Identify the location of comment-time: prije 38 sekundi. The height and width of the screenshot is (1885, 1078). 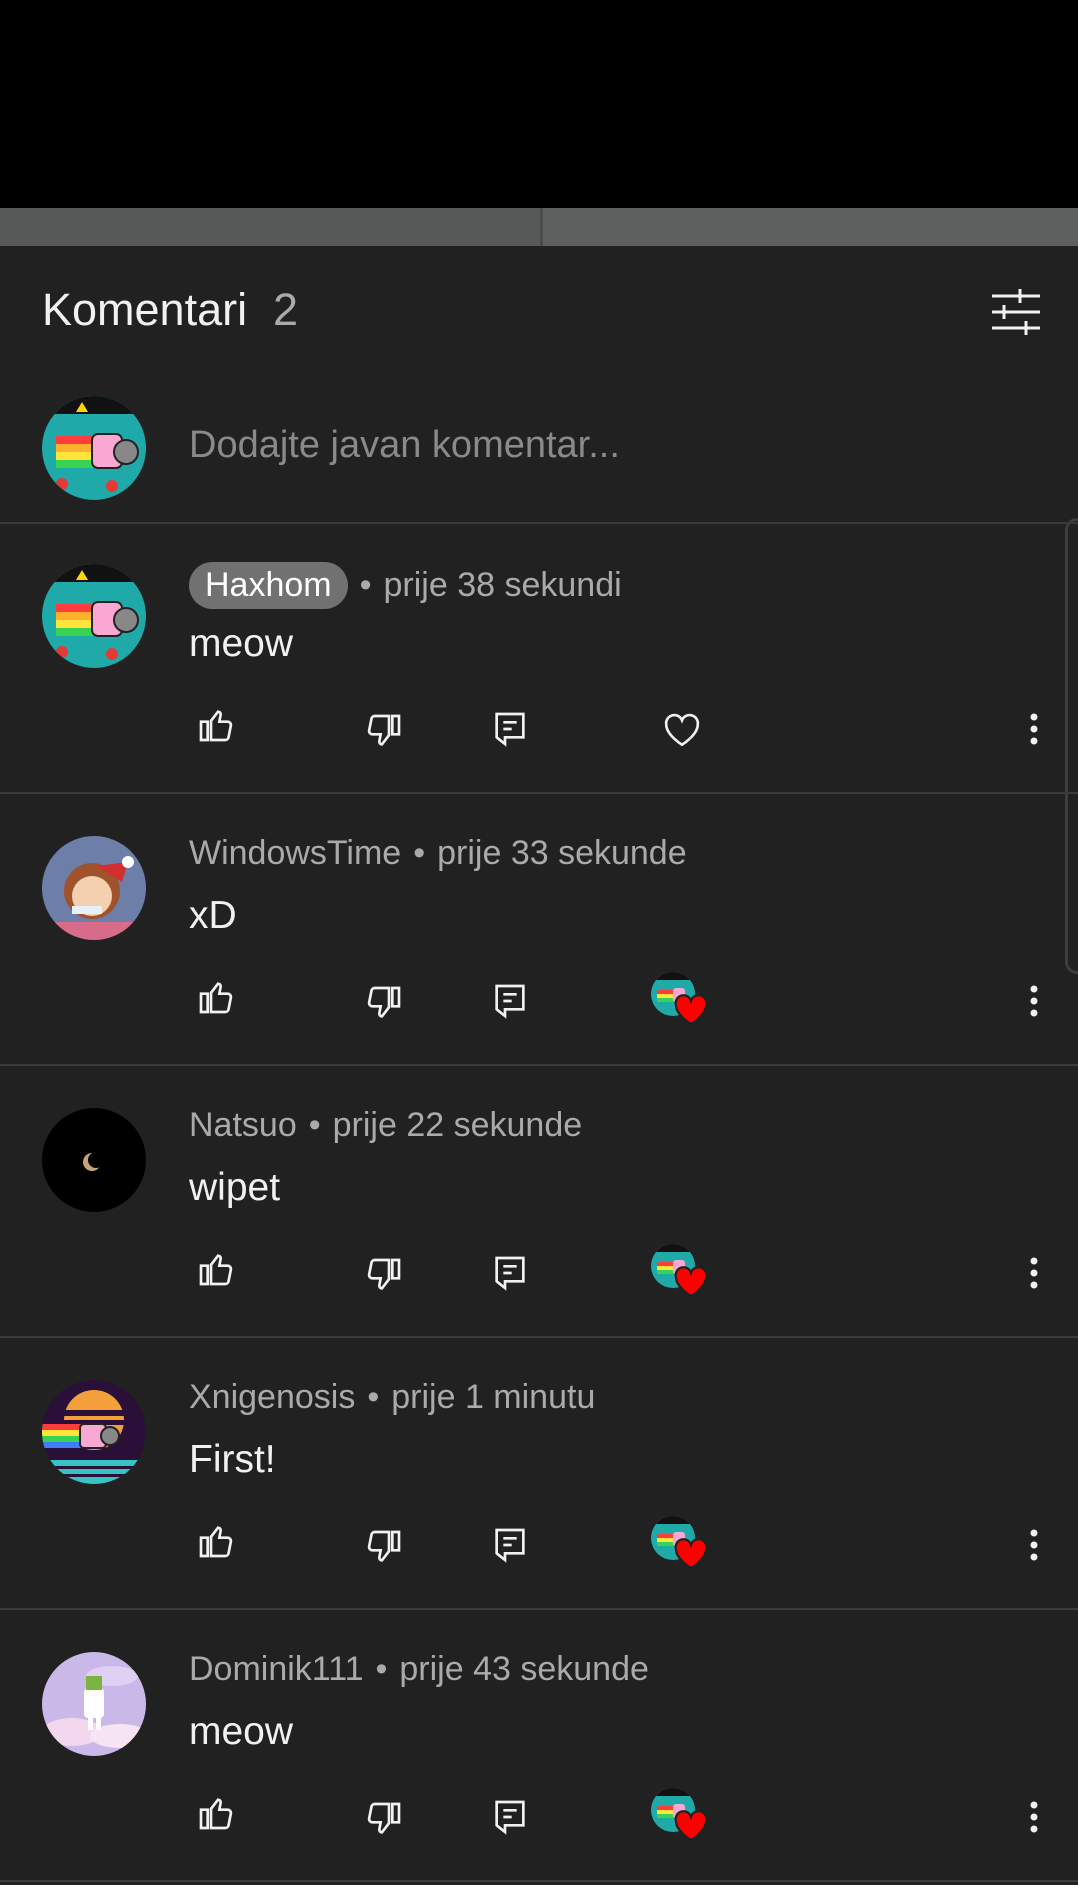
(503, 585).